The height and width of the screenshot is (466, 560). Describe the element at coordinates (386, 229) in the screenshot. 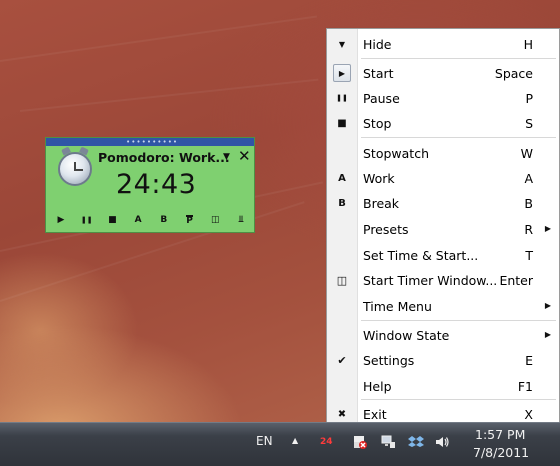

I see `menu-item-label: Presets` at that location.